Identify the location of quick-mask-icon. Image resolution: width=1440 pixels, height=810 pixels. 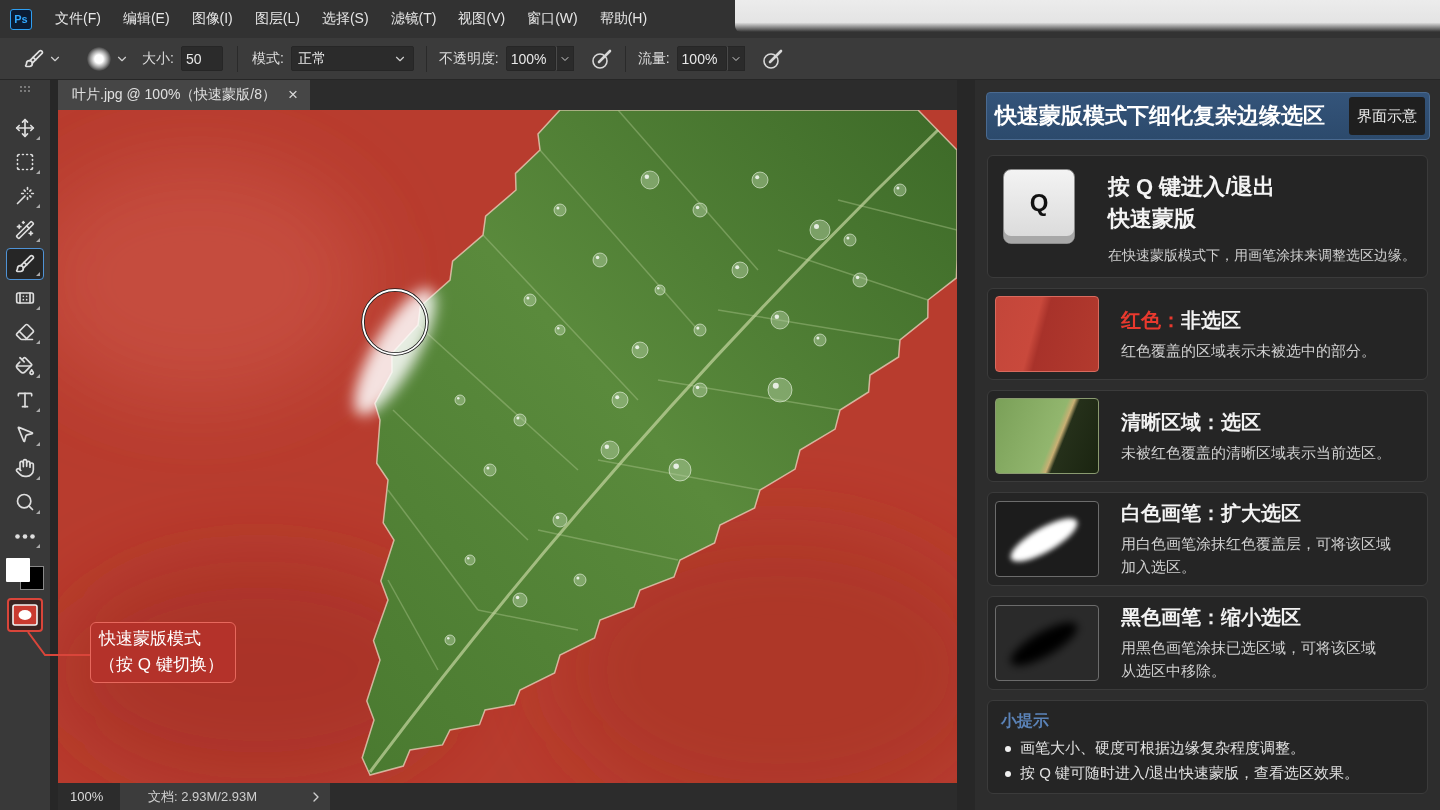
(25, 615).